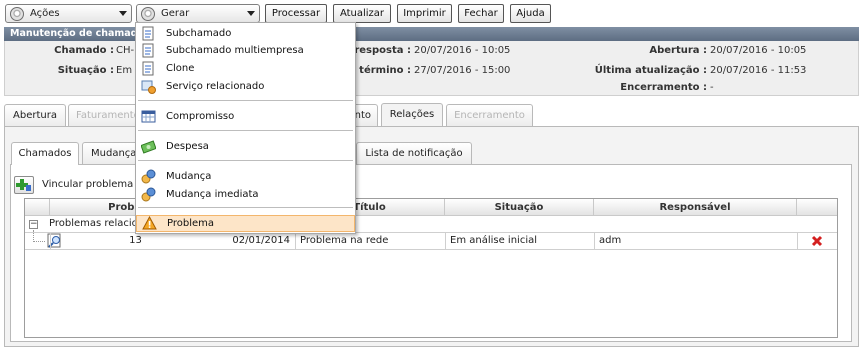 The image size is (863, 351). Describe the element at coordinates (261, 240) in the screenshot. I see `problema-data: 02/01/2014` at that location.